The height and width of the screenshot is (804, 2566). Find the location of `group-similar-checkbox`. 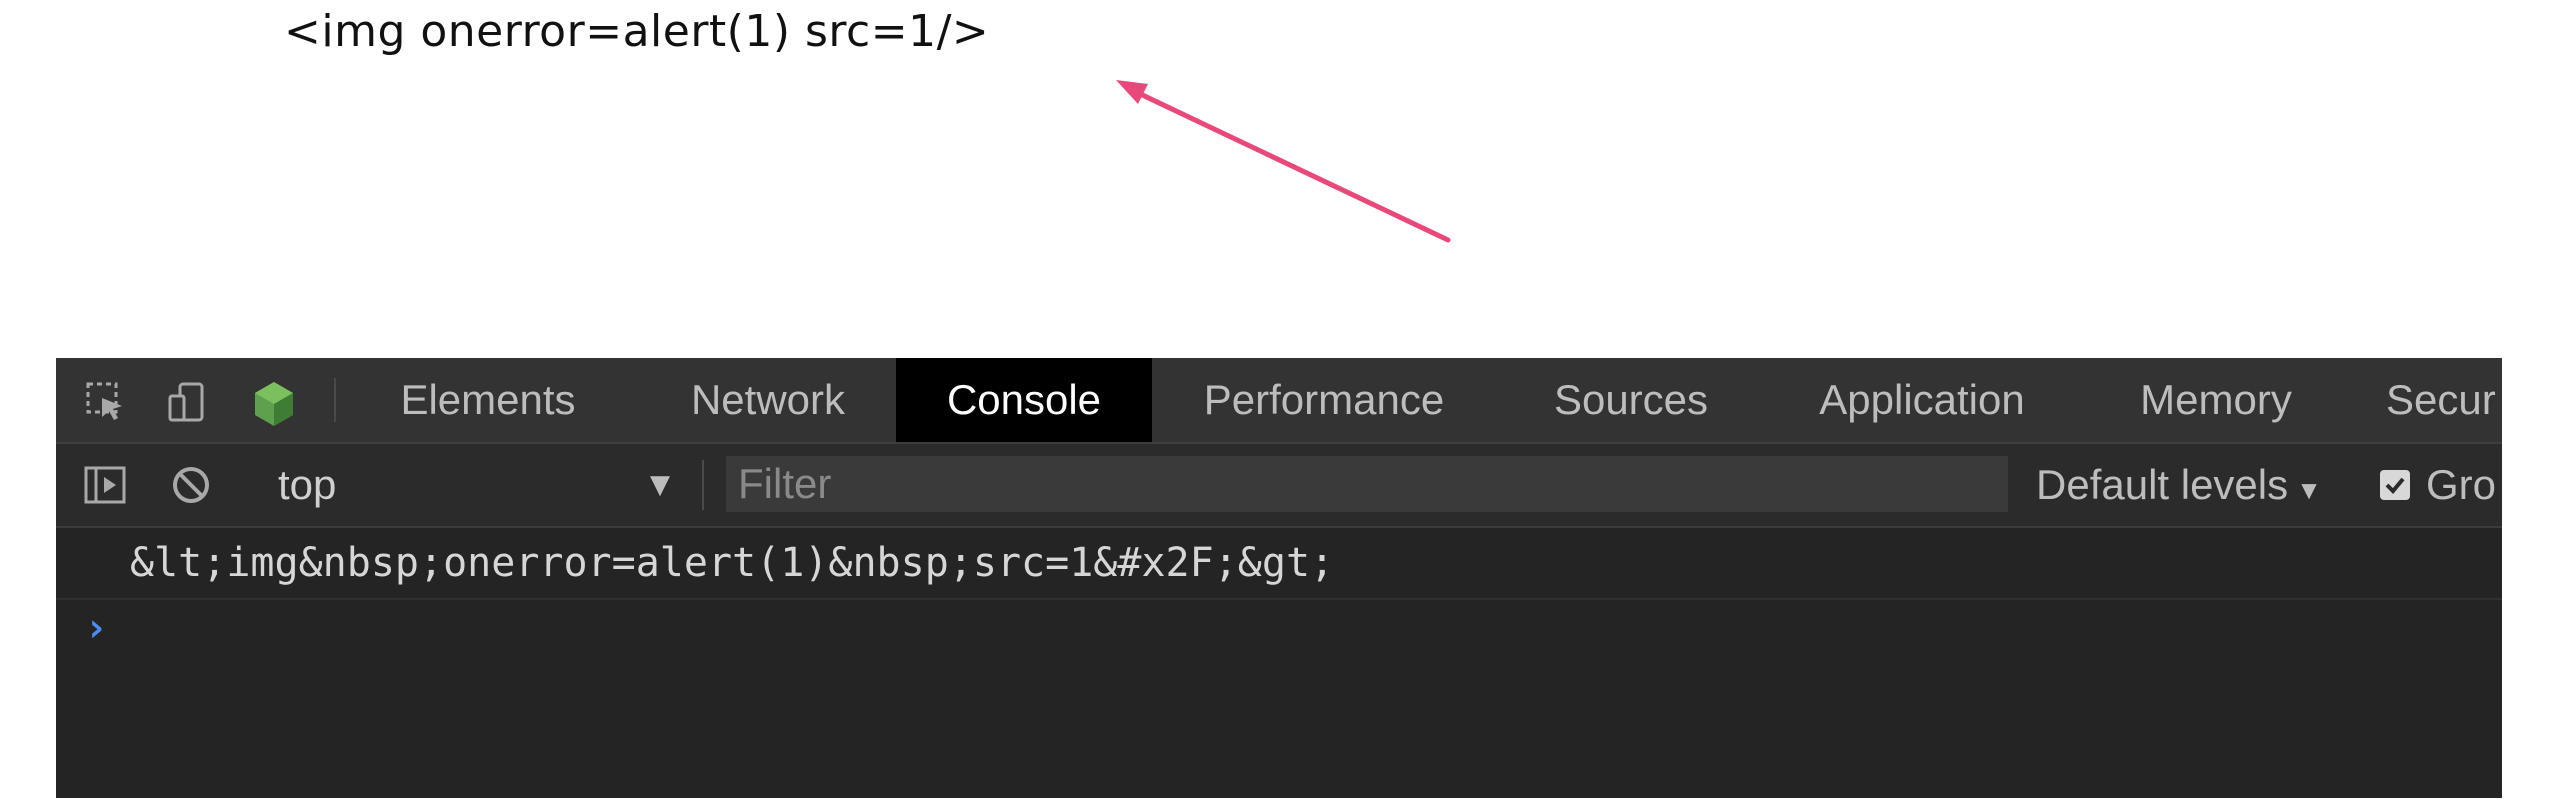

group-similar-checkbox is located at coordinates (2395, 485).